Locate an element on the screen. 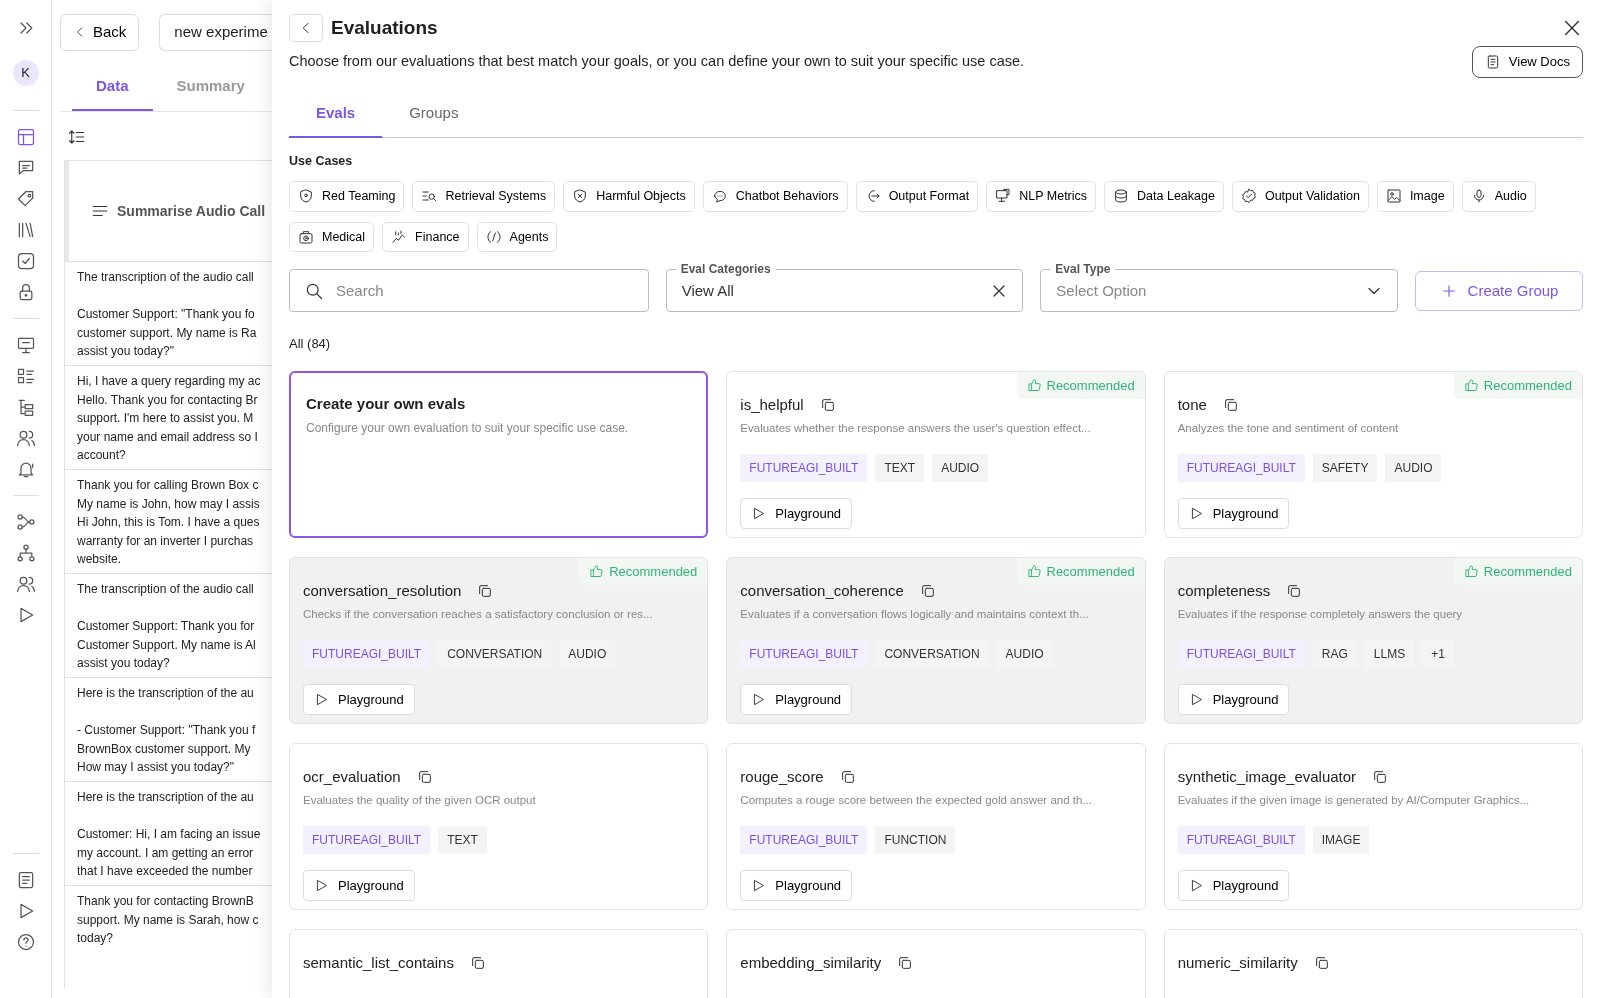 This screenshot has width=1600, height=998. tag-icon is located at coordinates (25, 199).